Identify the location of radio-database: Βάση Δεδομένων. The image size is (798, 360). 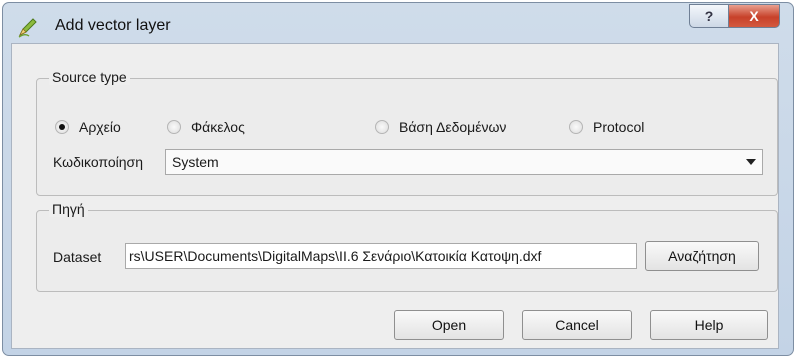
(440, 127).